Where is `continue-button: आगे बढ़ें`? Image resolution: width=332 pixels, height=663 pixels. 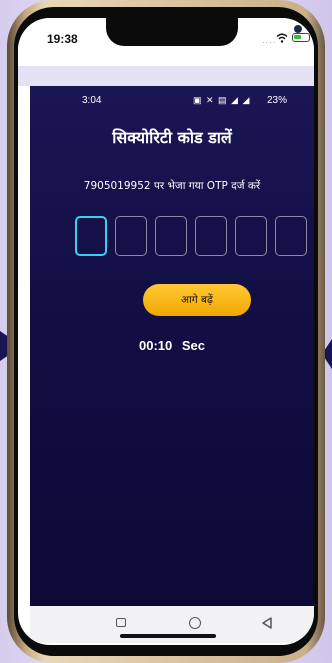 continue-button: आगे बढ़ें is located at coordinates (197, 300).